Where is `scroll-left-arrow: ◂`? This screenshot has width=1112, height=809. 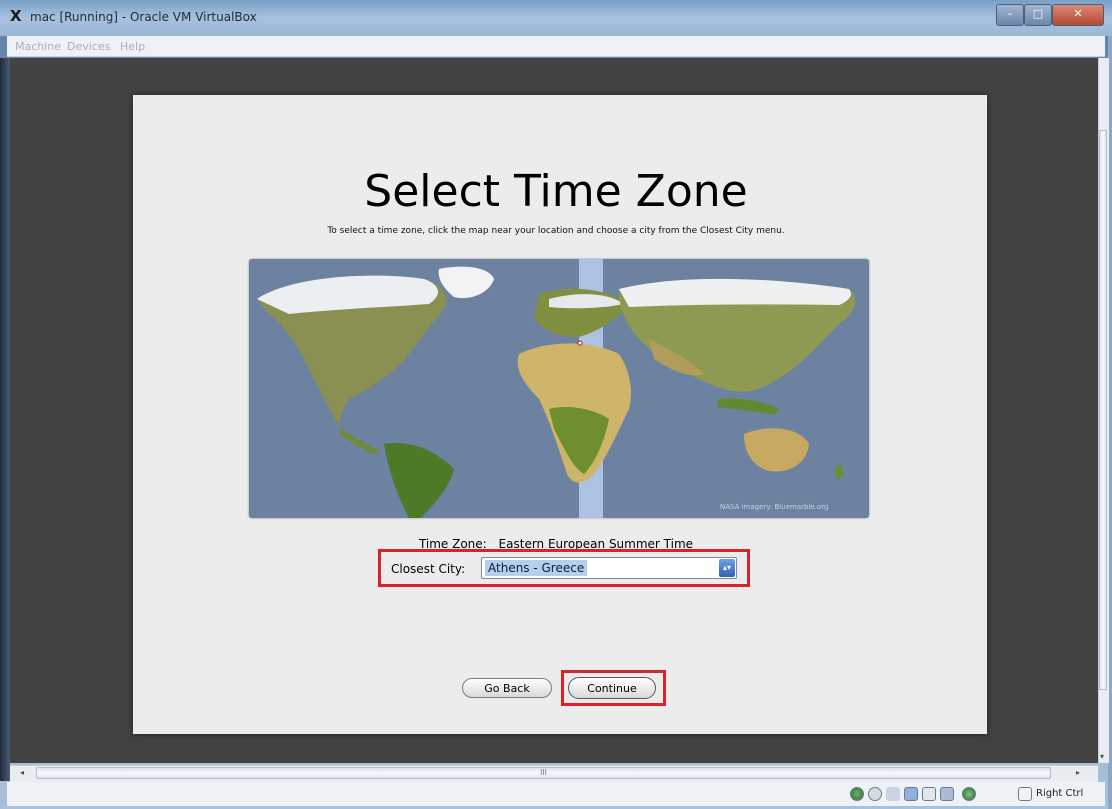 scroll-left-arrow: ◂ is located at coordinates (22, 772).